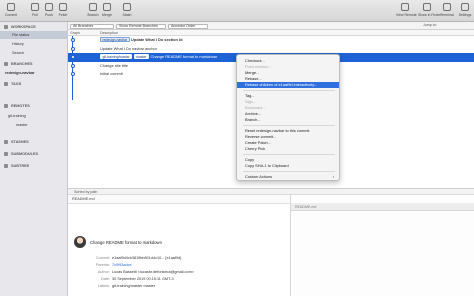 The height and width of the screenshot is (296, 474). Describe the element at coordinates (6, 154) in the screenshot. I see `submodule-icon` at that location.